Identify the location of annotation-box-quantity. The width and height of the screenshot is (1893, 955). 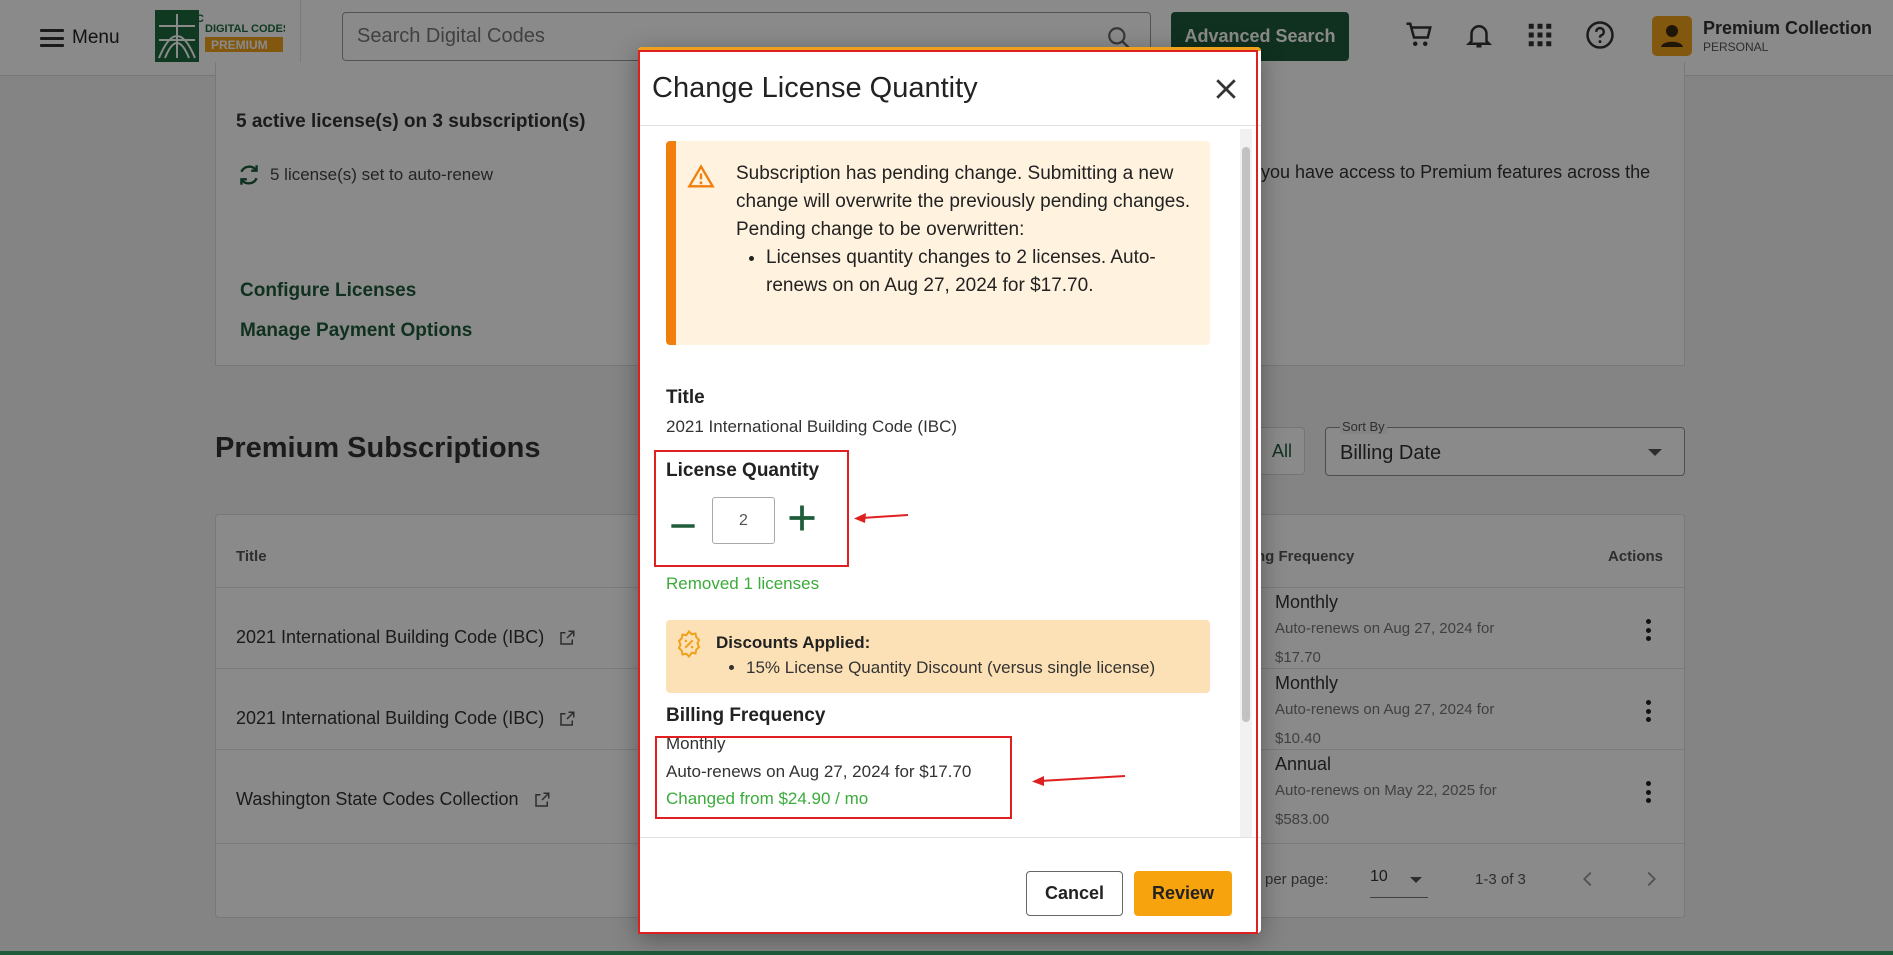
(751, 508).